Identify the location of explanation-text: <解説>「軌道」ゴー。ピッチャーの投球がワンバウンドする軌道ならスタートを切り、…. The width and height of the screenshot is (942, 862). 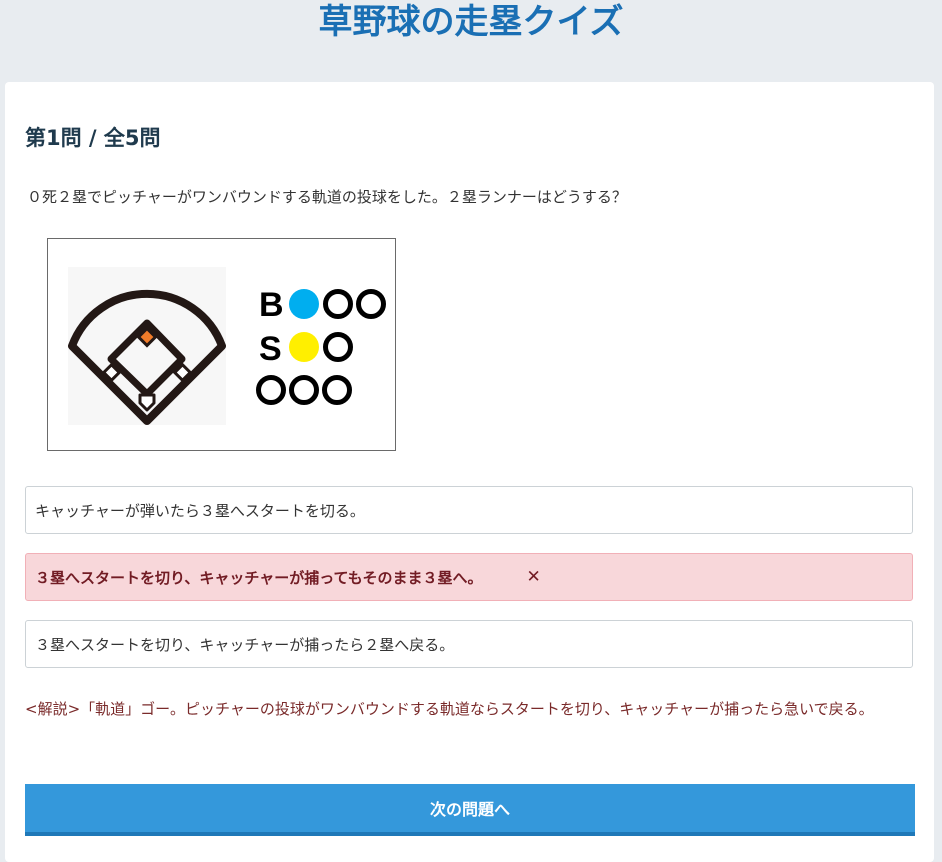
(449, 709).